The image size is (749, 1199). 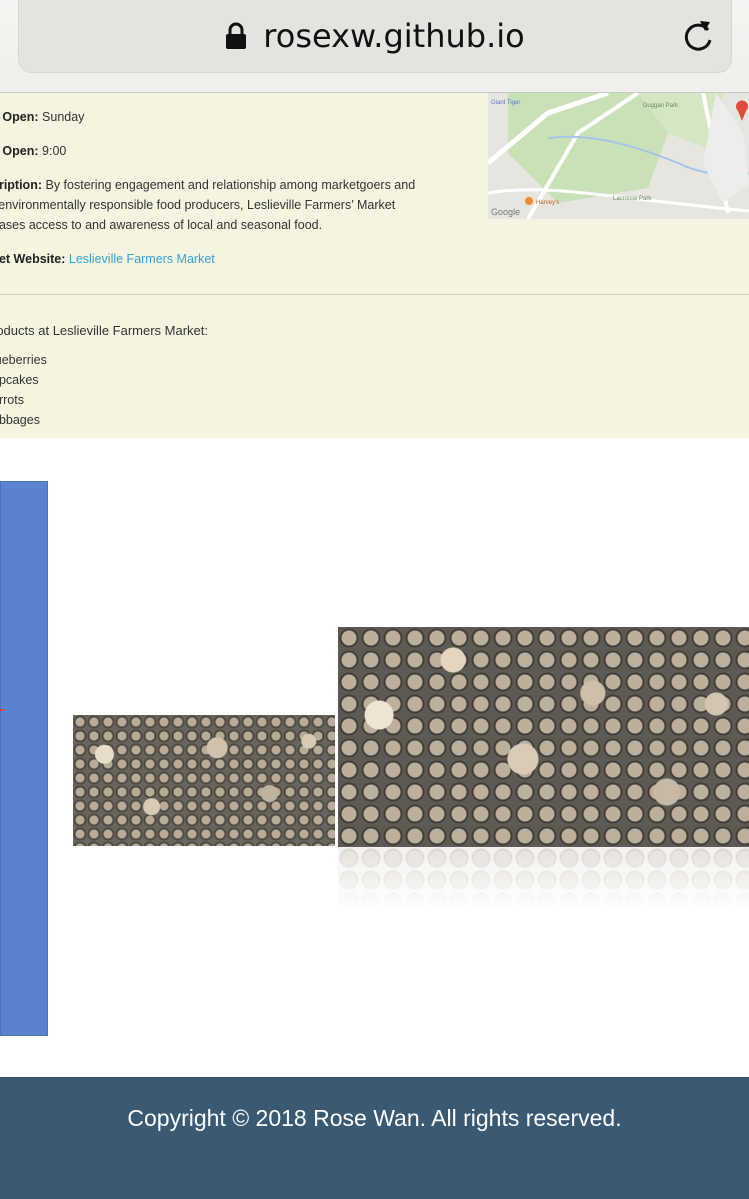 What do you see at coordinates (142, 259) in the screenshot?
I see `website-link: Leslieville Farmers Market` at bounding box center [142, 259].